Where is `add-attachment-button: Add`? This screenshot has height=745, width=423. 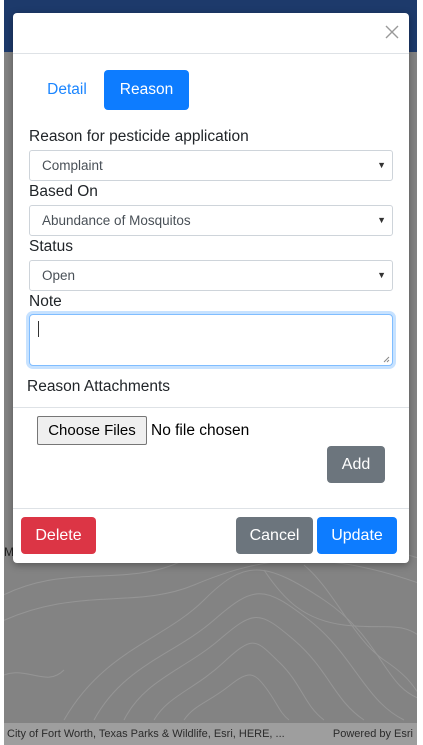 add-attachment-button: Add is located at coordinates (356, 464).